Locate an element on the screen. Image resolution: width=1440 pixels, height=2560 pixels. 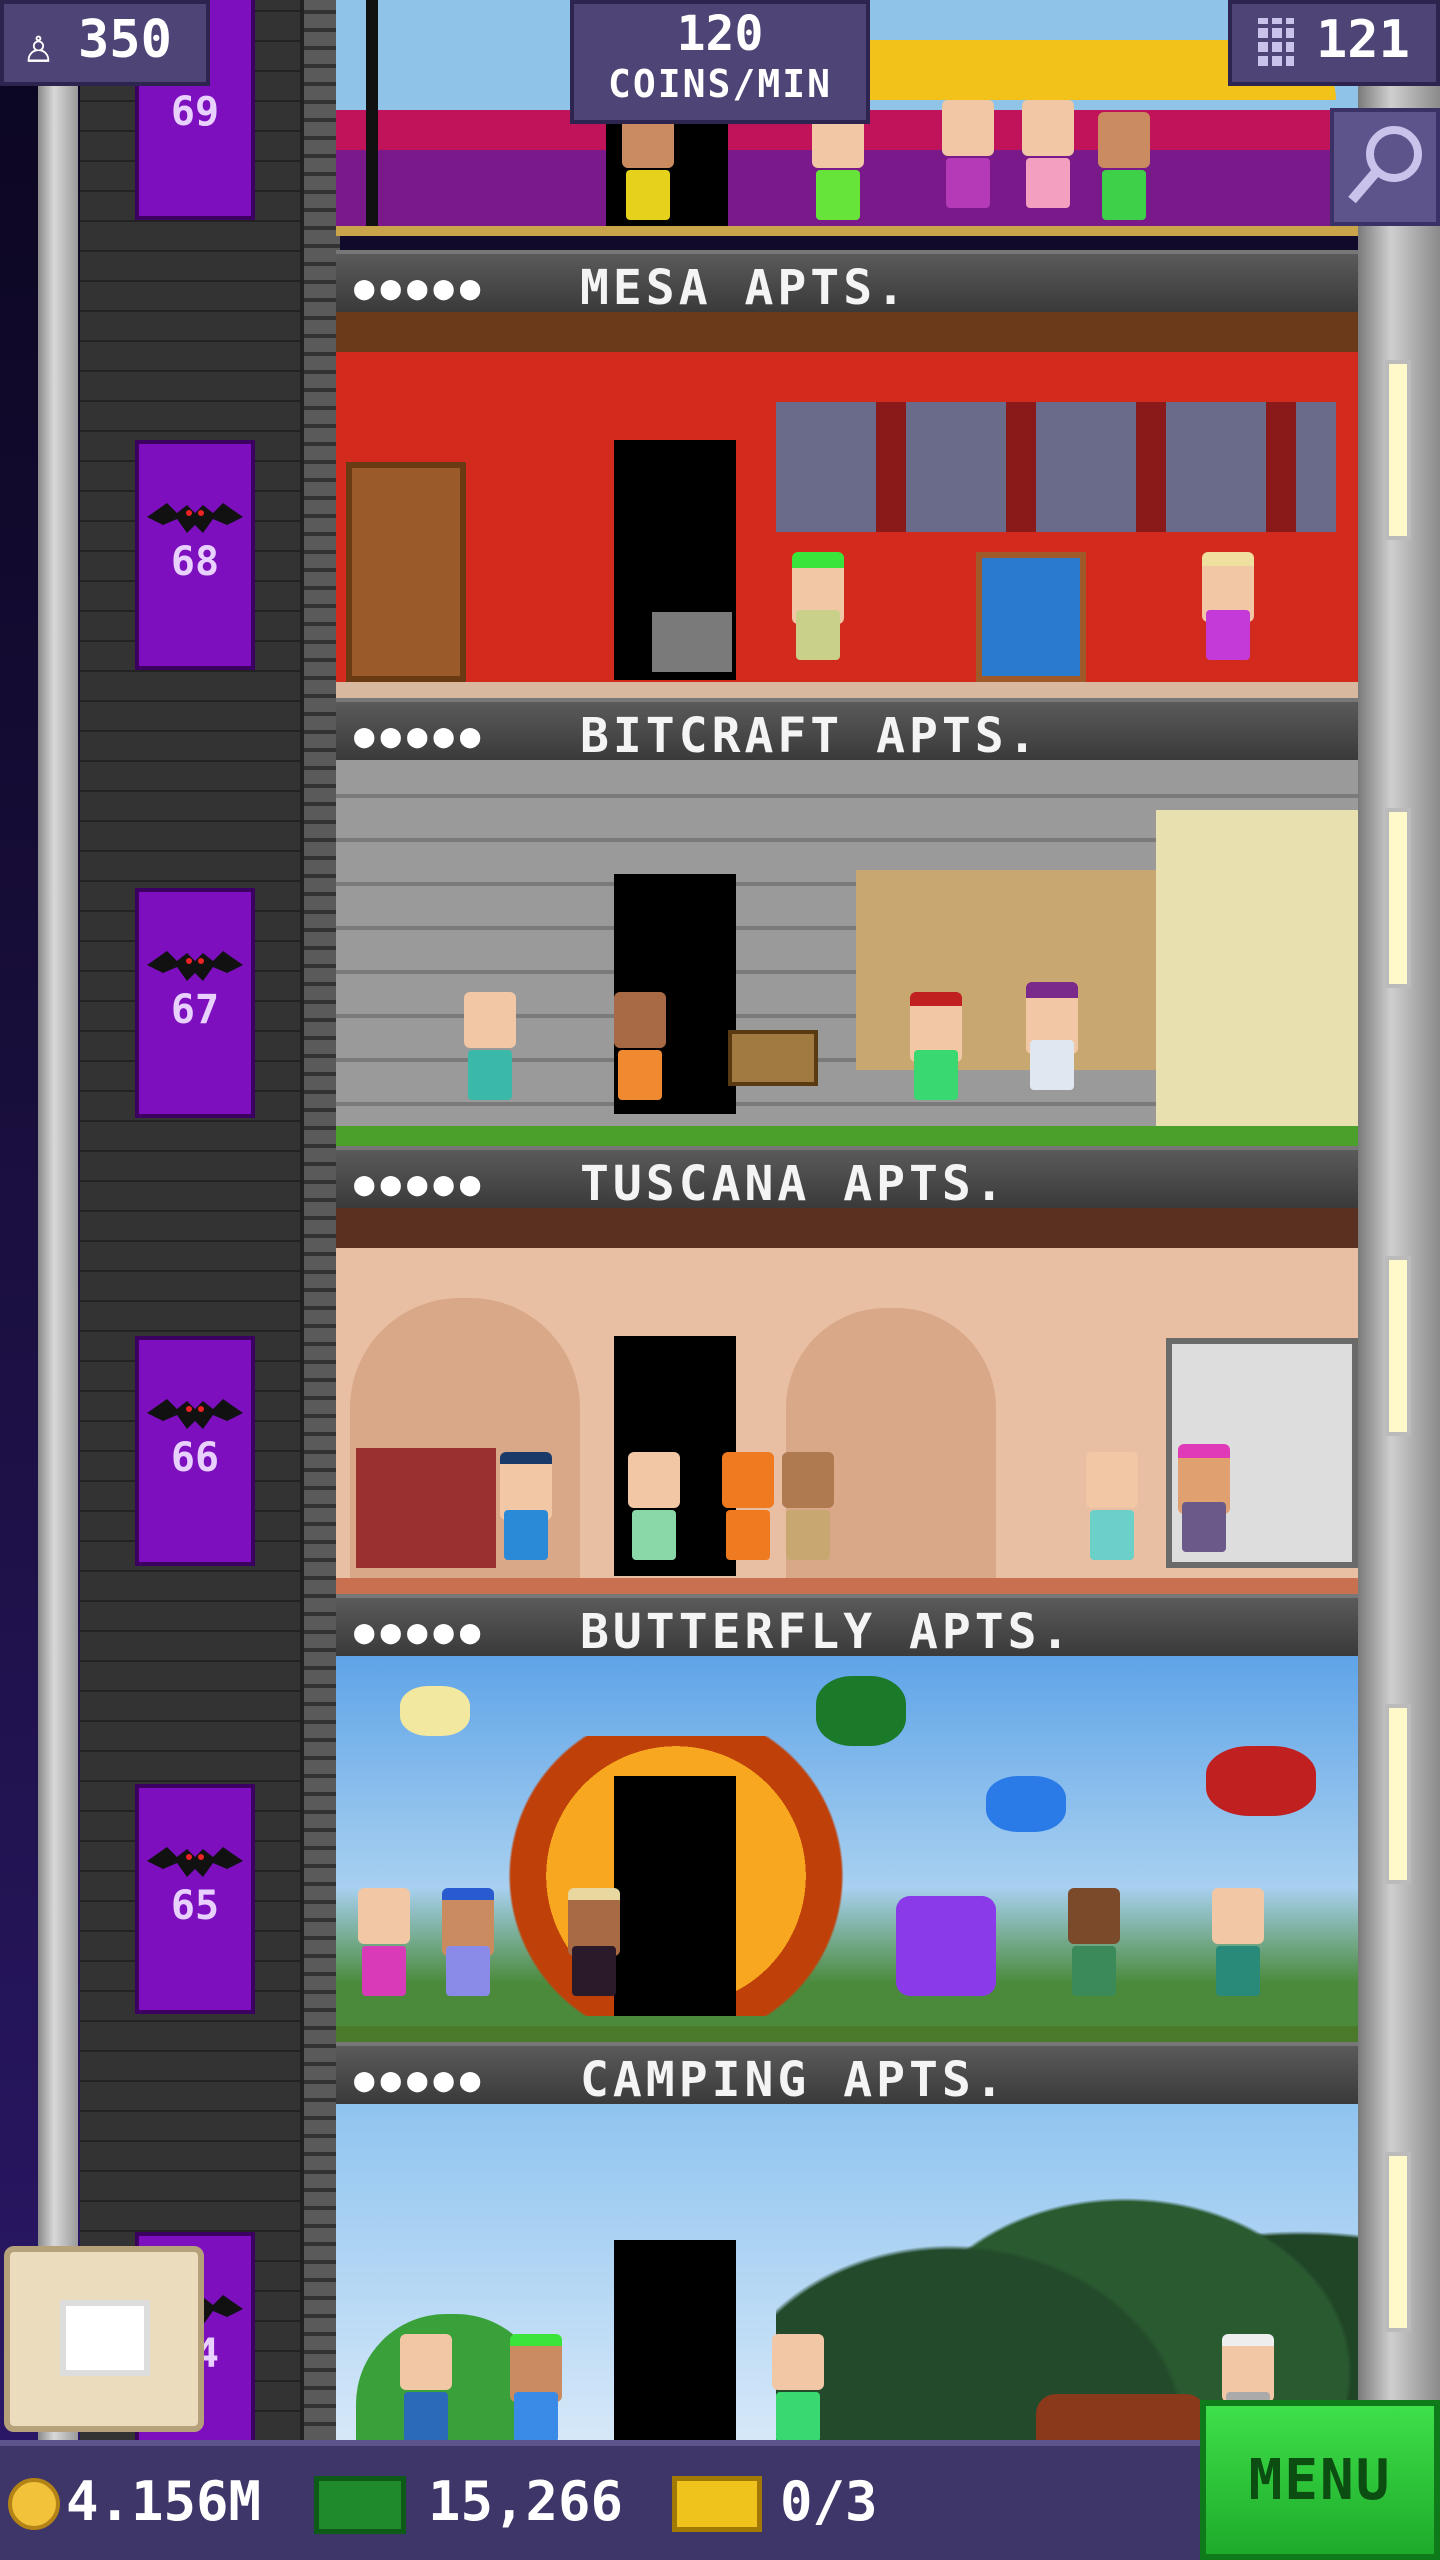
floor-name: TUSCANA APTS. is located at coordinates (794, 1184).